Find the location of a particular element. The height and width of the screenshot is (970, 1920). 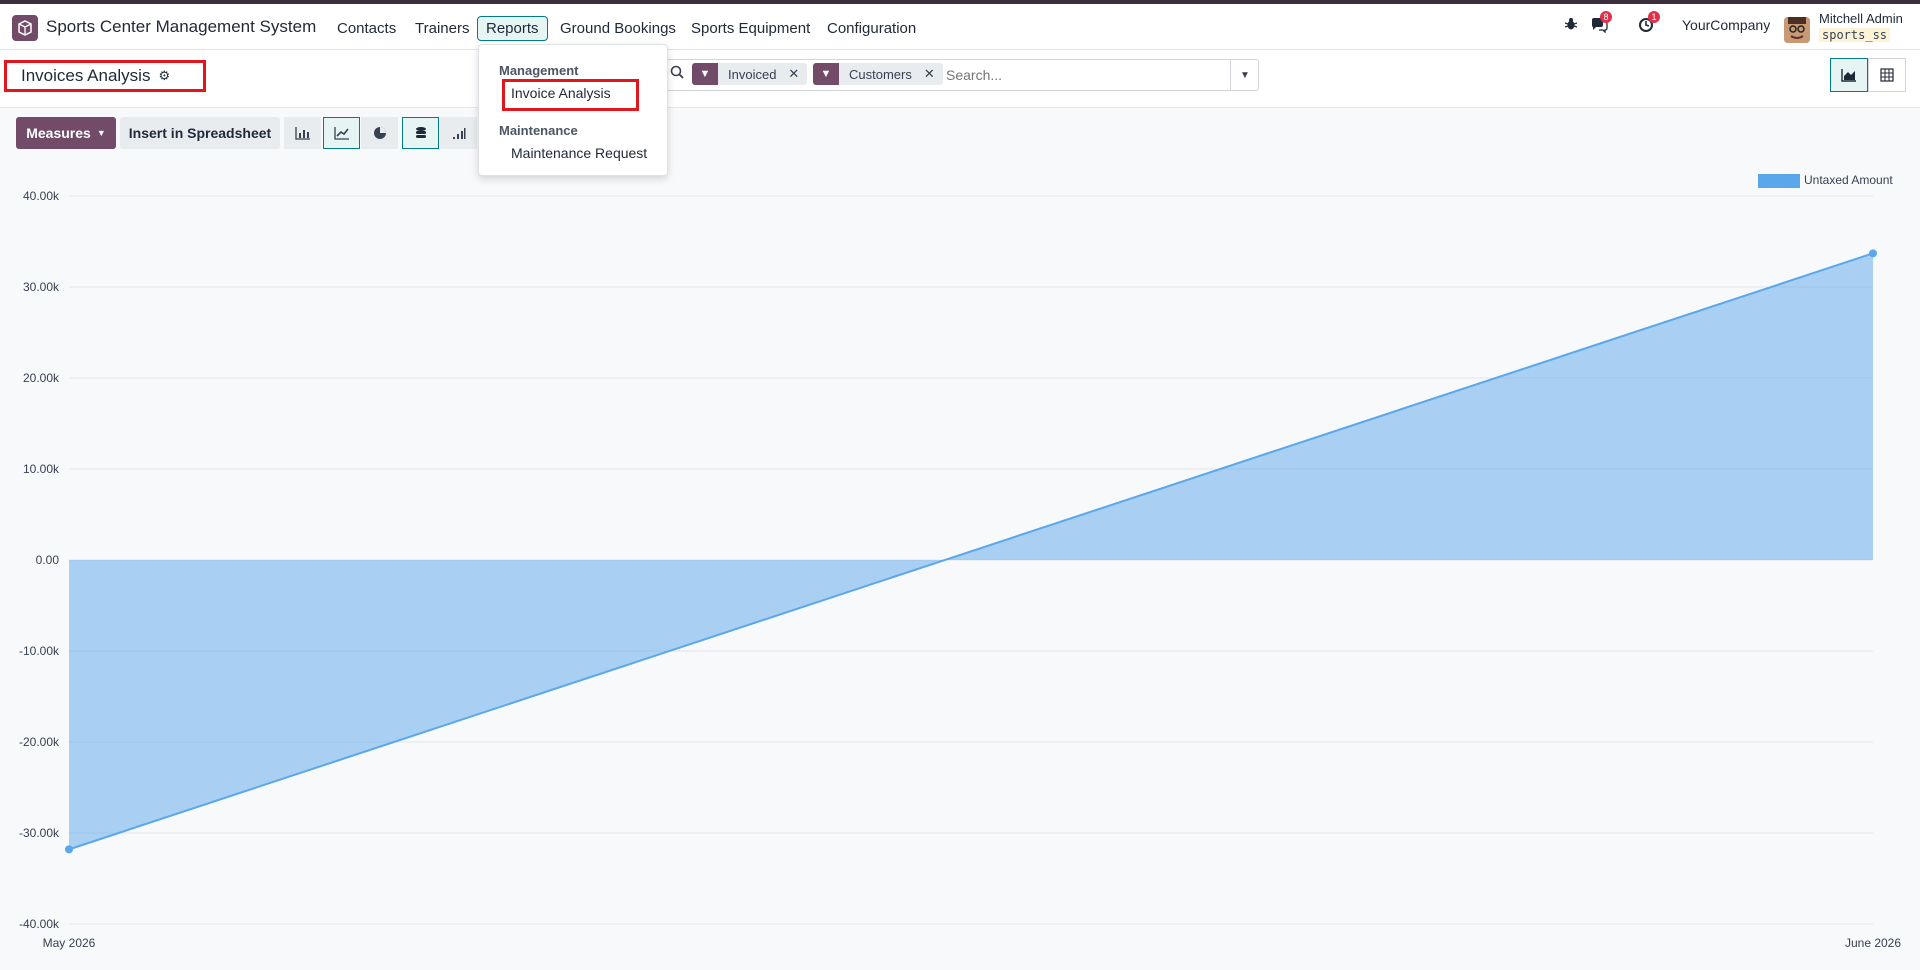

measures-button: Measures ▼ is located at coordinates (66, 133).